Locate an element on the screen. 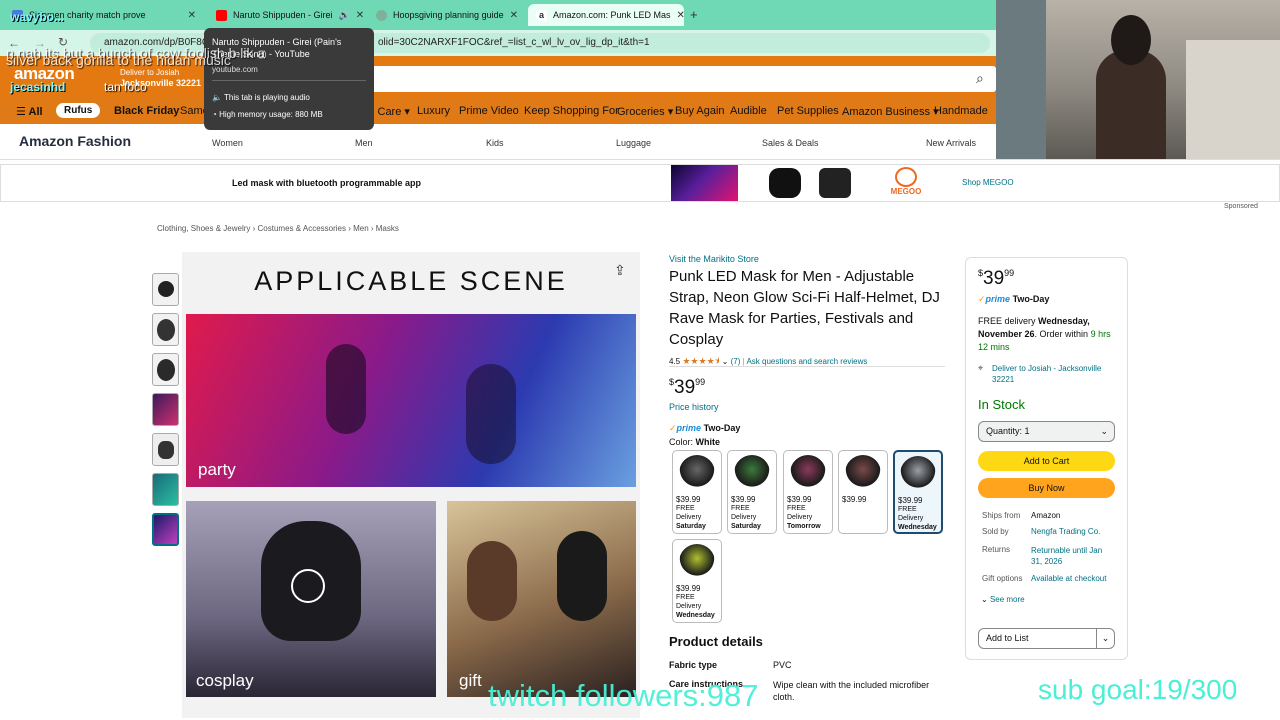 The width and height of the screenshot is (1280, 720). qa-link: Ask questions and search reviews is located at coordinates (806, 361).